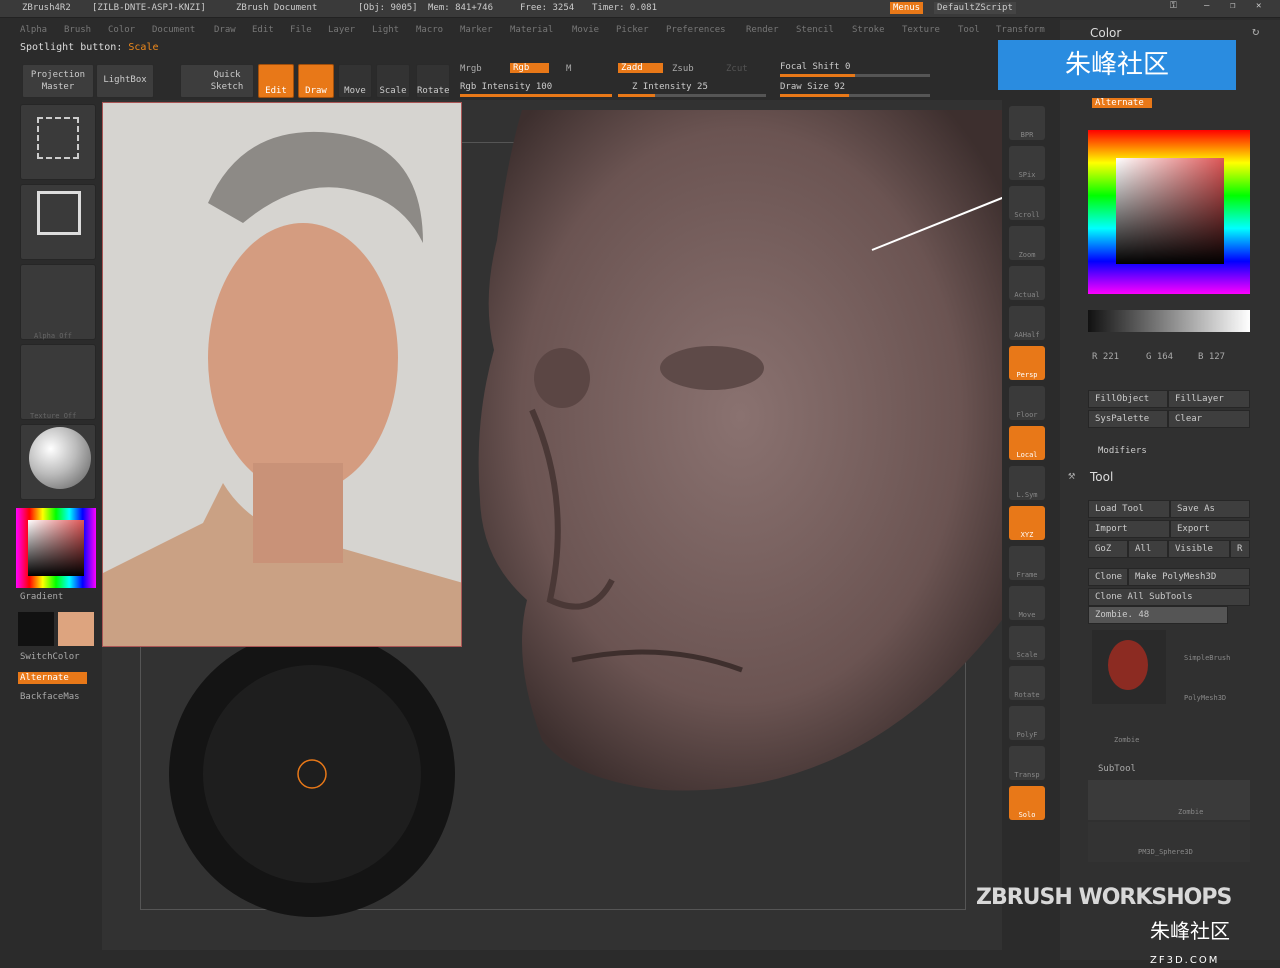  What do you see at coordinates (1210, 529) in the screenshot?
I see `export-button: Export` at bounding box center [1210, 529].